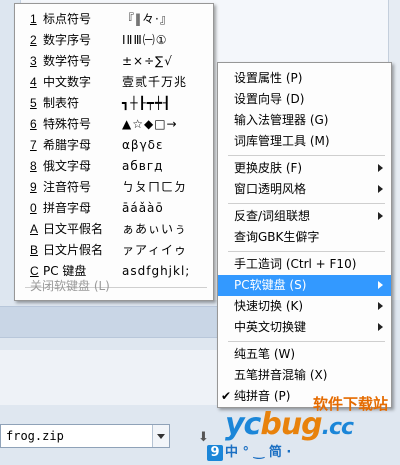 The height and width of the screenshot is (465, 400). Describe the element at coordinates (73, 250) in the screenshot. I see `menu-item-label: 日文片假名` at that location.